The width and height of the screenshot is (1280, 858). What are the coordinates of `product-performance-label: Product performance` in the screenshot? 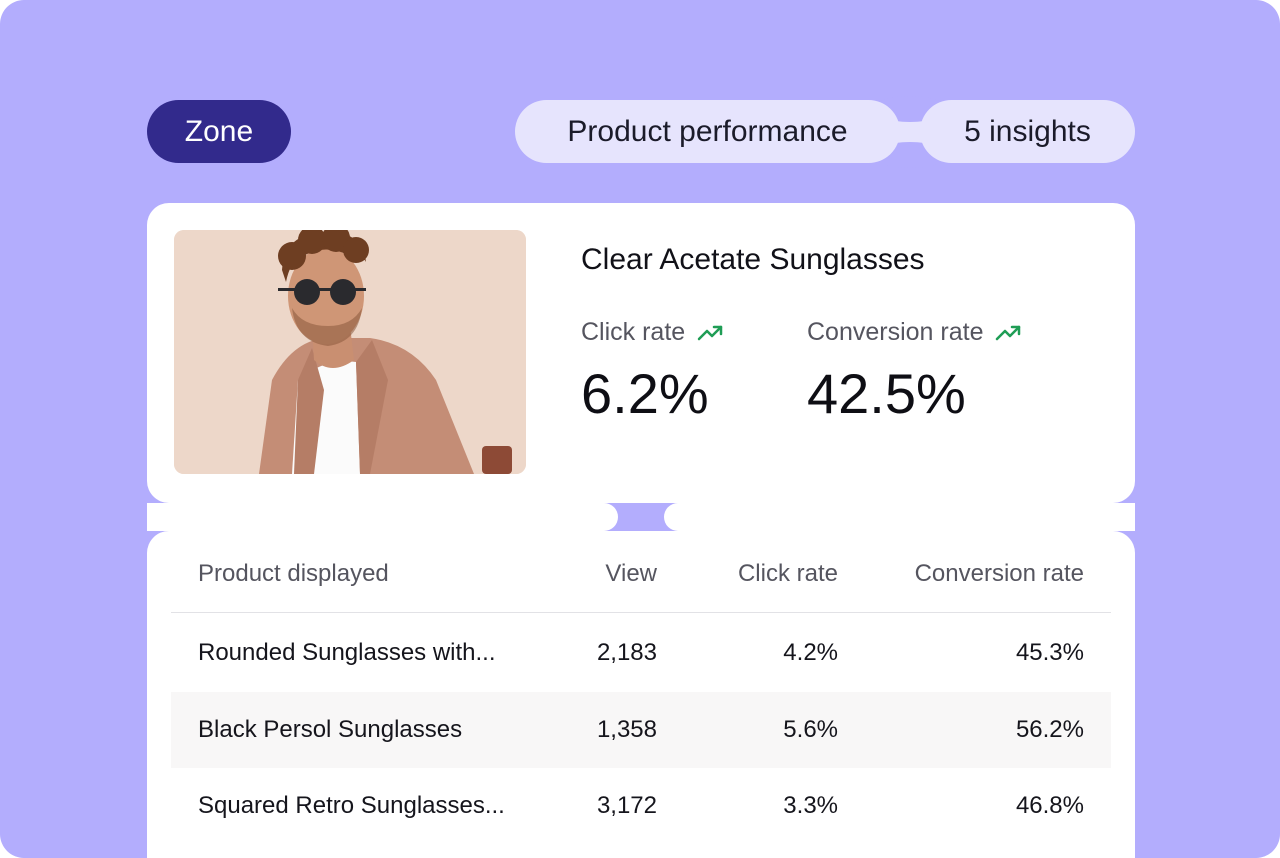 It's located at (707, 131).